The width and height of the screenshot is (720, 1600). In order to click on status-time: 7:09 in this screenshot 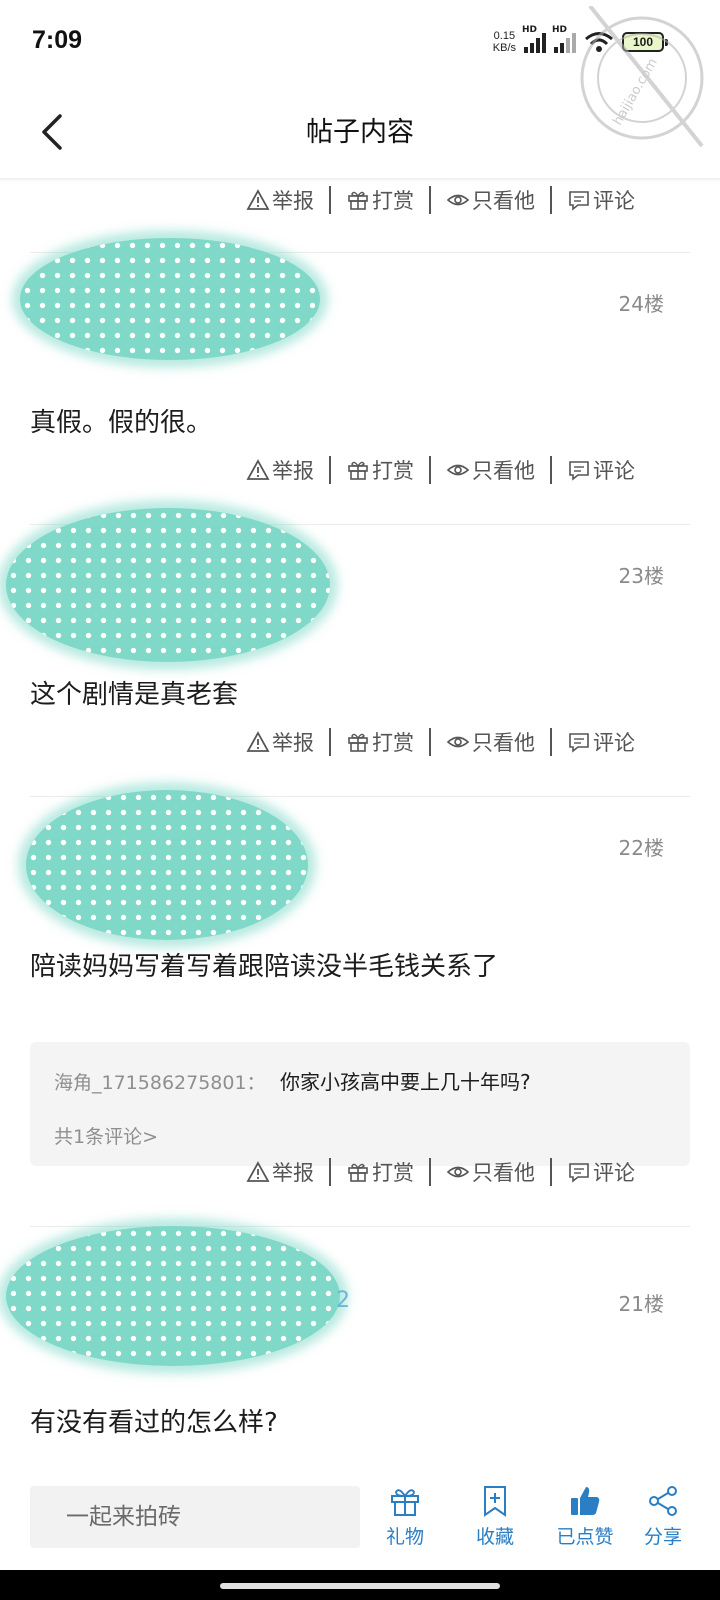, I will do `click(57, 40)`.